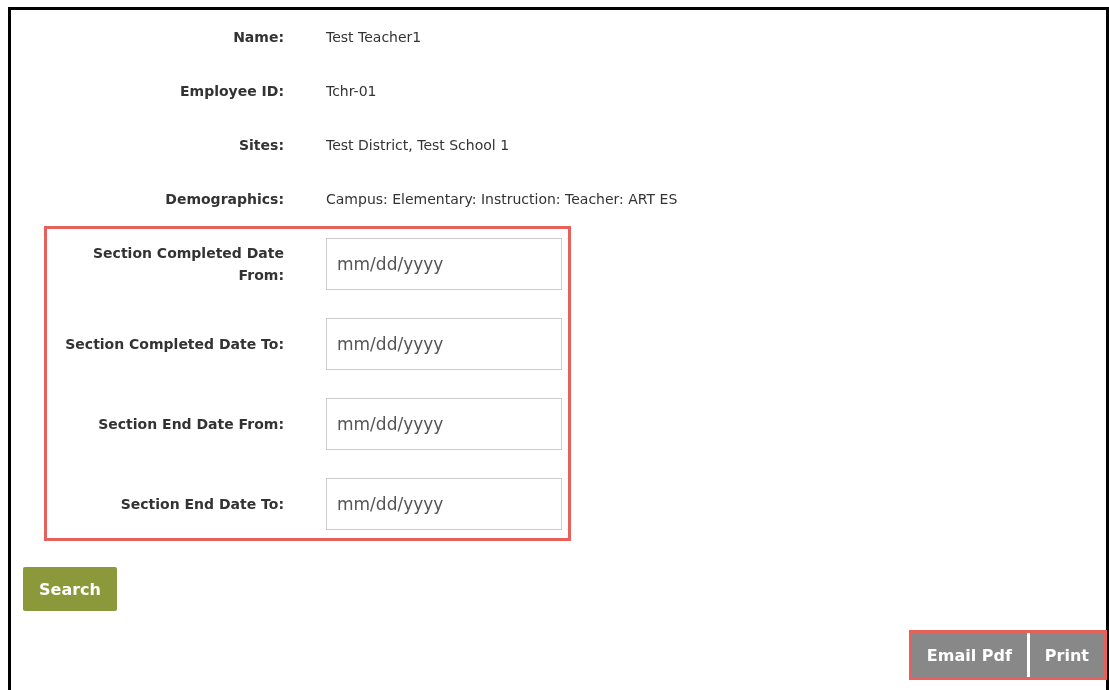 Image resolution: width=1109 pixels, height=690 pixels. Describe the element at coordinates (351, 91) in the screenshot. I see `field-value: Tchr-01` at that location.